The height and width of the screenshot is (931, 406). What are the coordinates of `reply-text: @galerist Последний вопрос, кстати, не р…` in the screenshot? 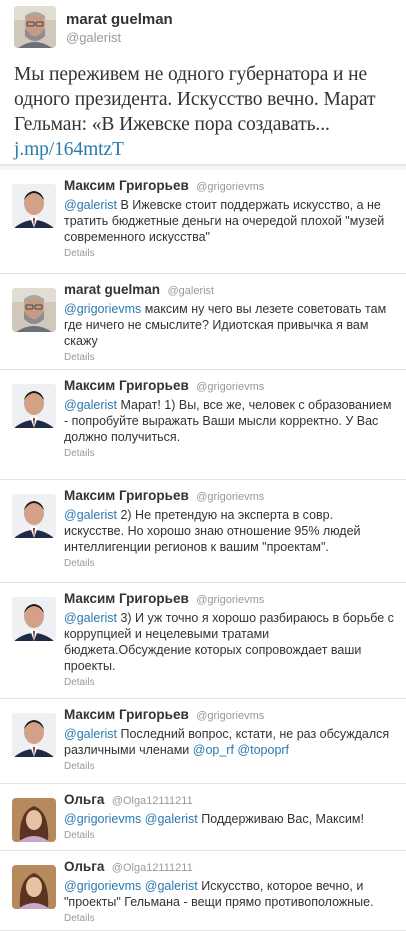 It's located at (230, 742).